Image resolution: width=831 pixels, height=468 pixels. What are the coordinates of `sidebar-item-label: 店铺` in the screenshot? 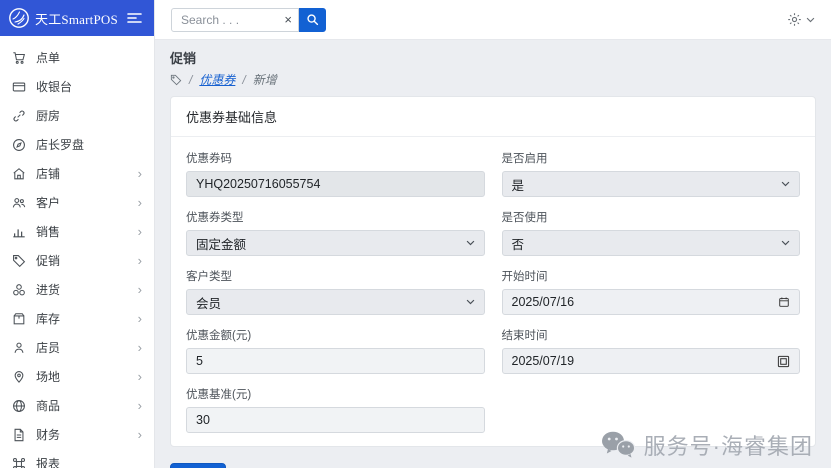 It's located at (48, 174).